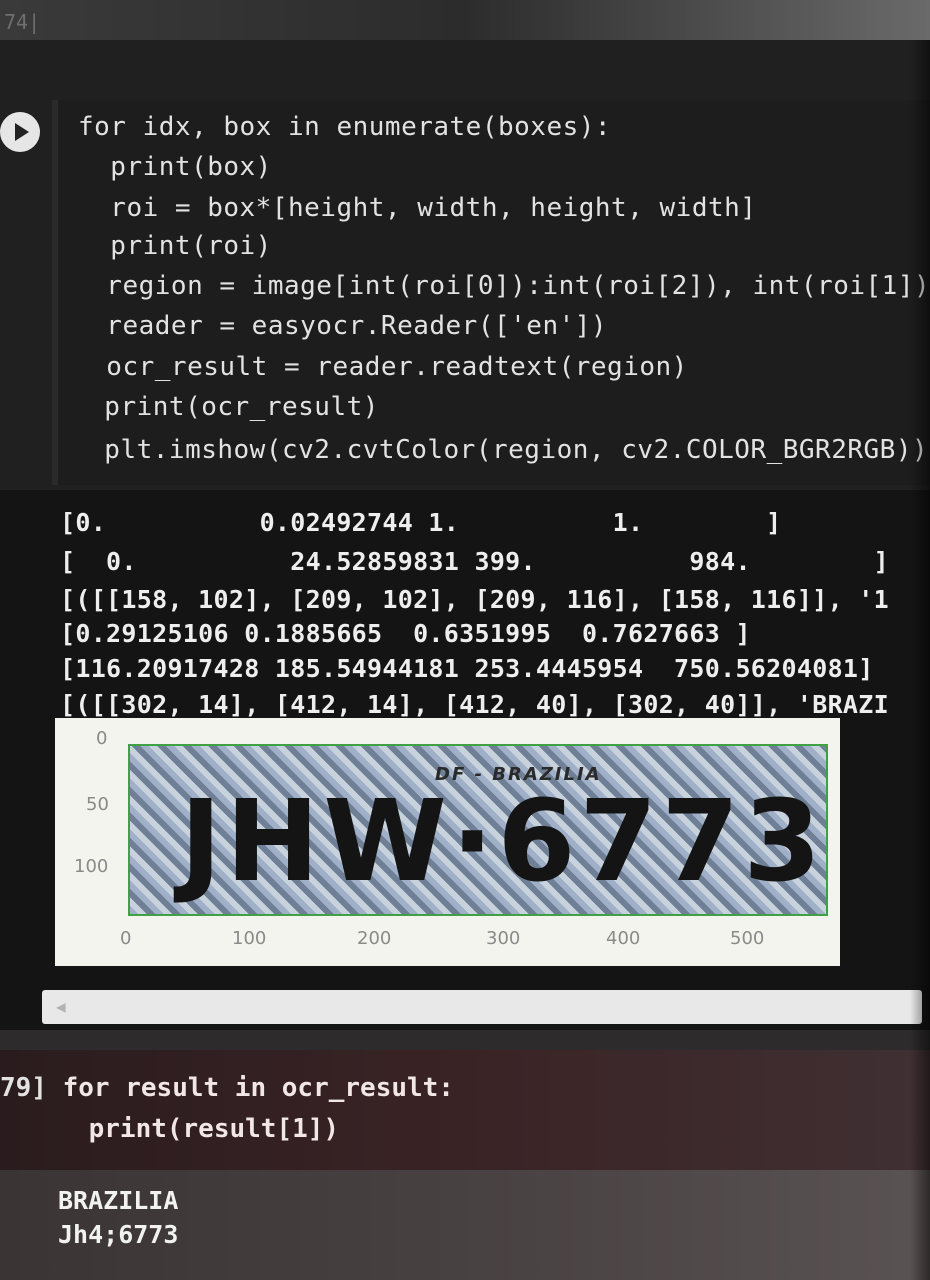 This screenshot has width=930, height=1280. Describe the element at coordinates (126, 938) in the screenshot. I see `x-tick-label: 0` at that location.